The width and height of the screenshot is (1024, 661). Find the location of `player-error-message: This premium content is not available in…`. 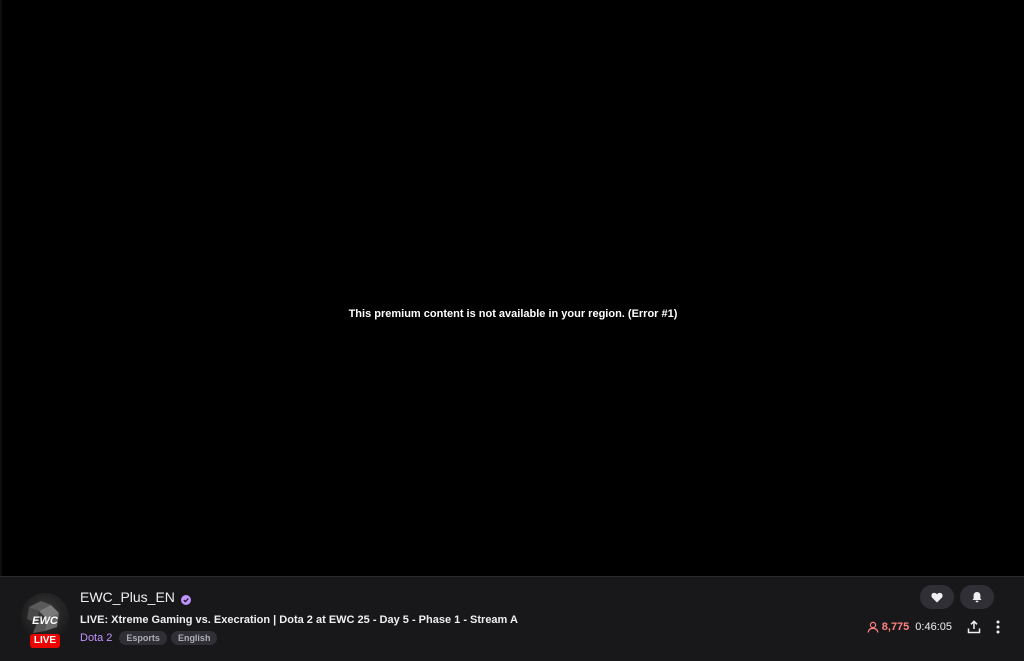

player-error-message: This premium content is not available in… is located at coordinates (513, 314).